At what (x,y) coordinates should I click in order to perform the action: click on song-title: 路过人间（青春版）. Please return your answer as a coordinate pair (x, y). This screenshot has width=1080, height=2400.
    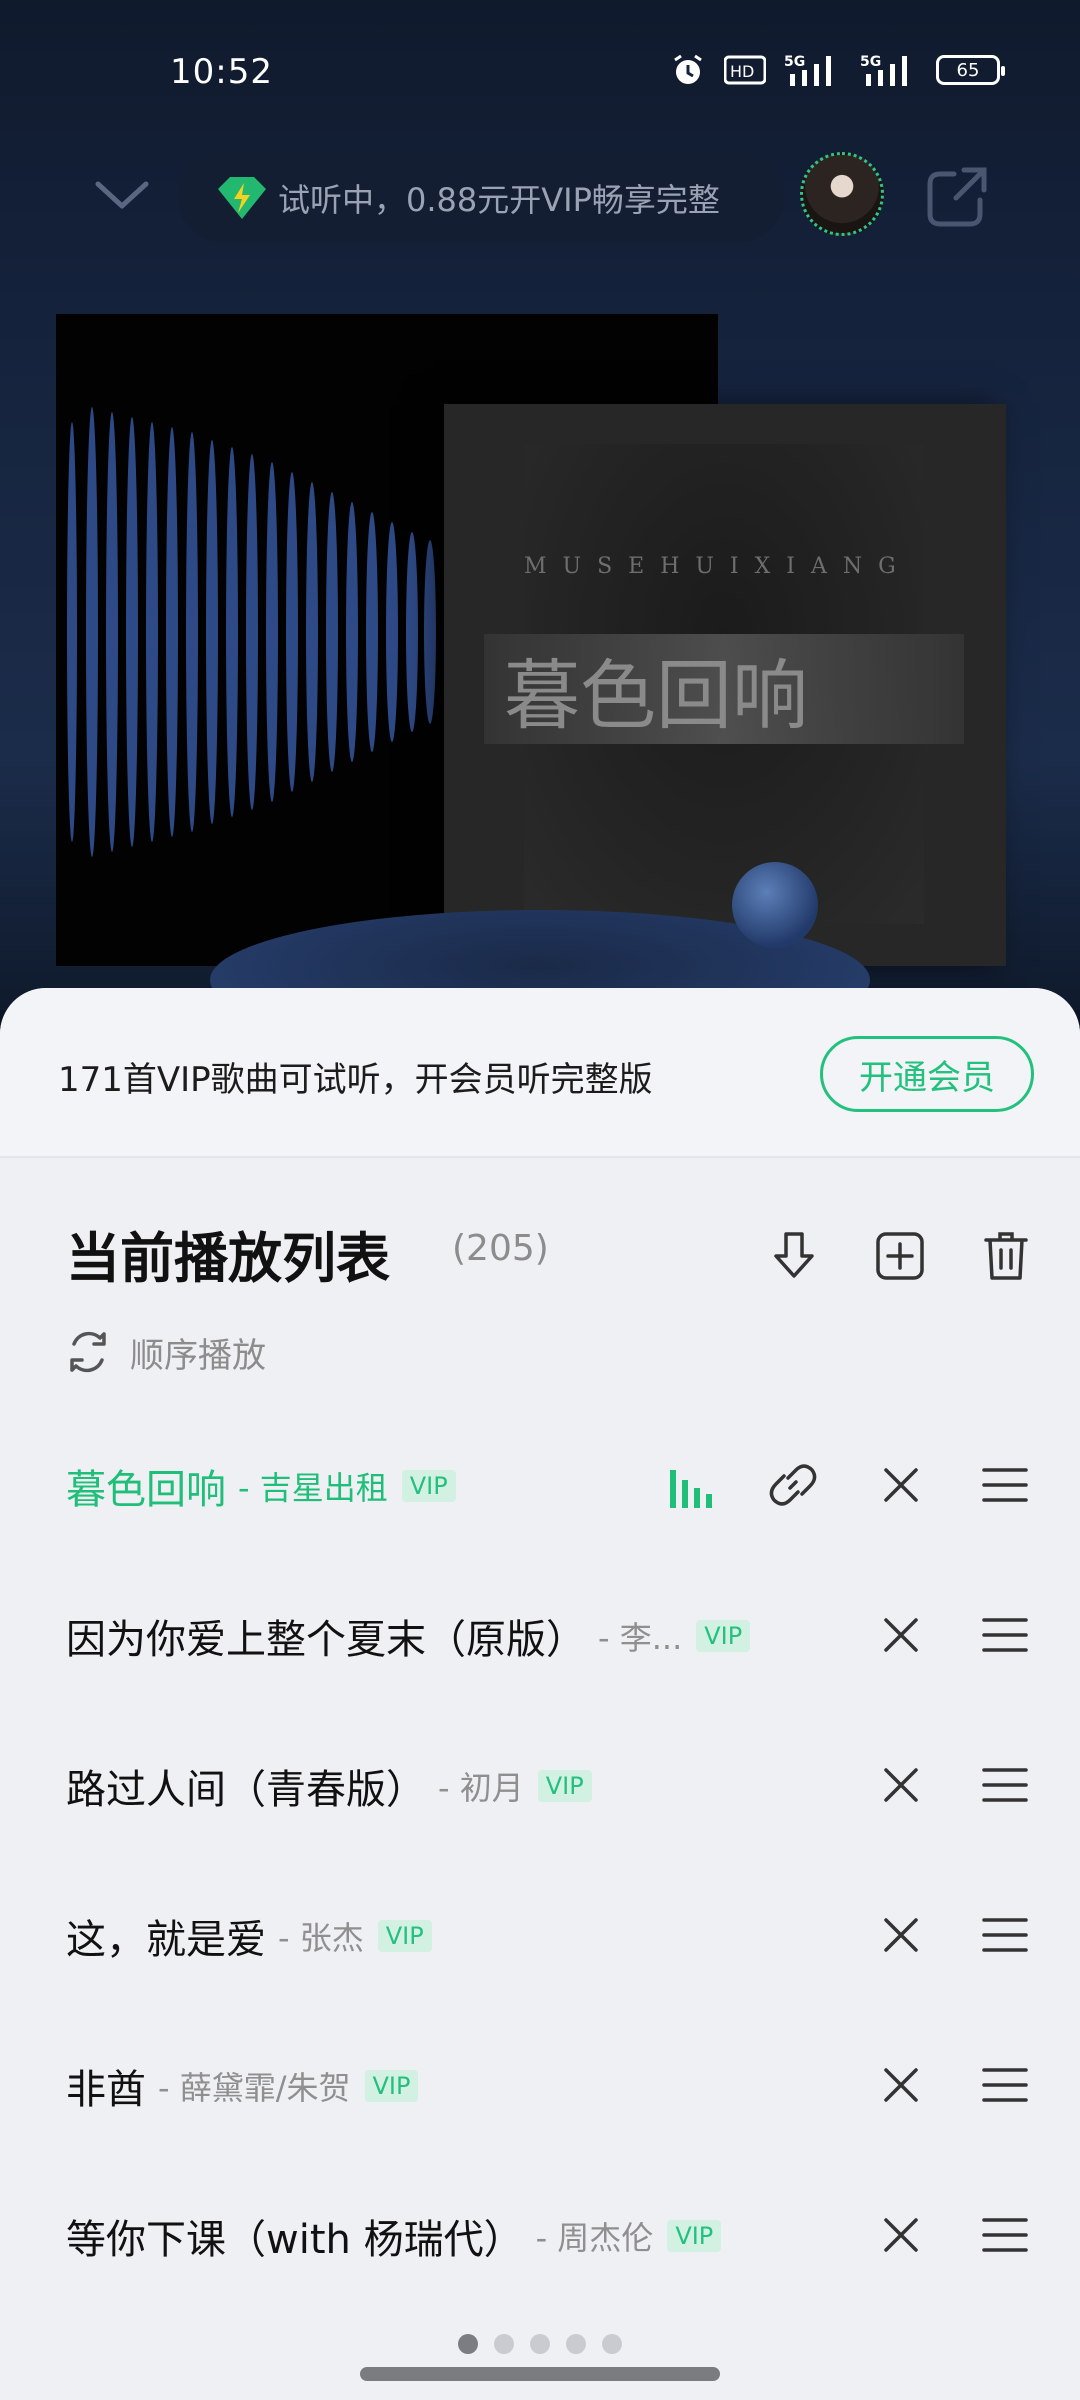
    Looking at the image, I should click on (246, 1790).